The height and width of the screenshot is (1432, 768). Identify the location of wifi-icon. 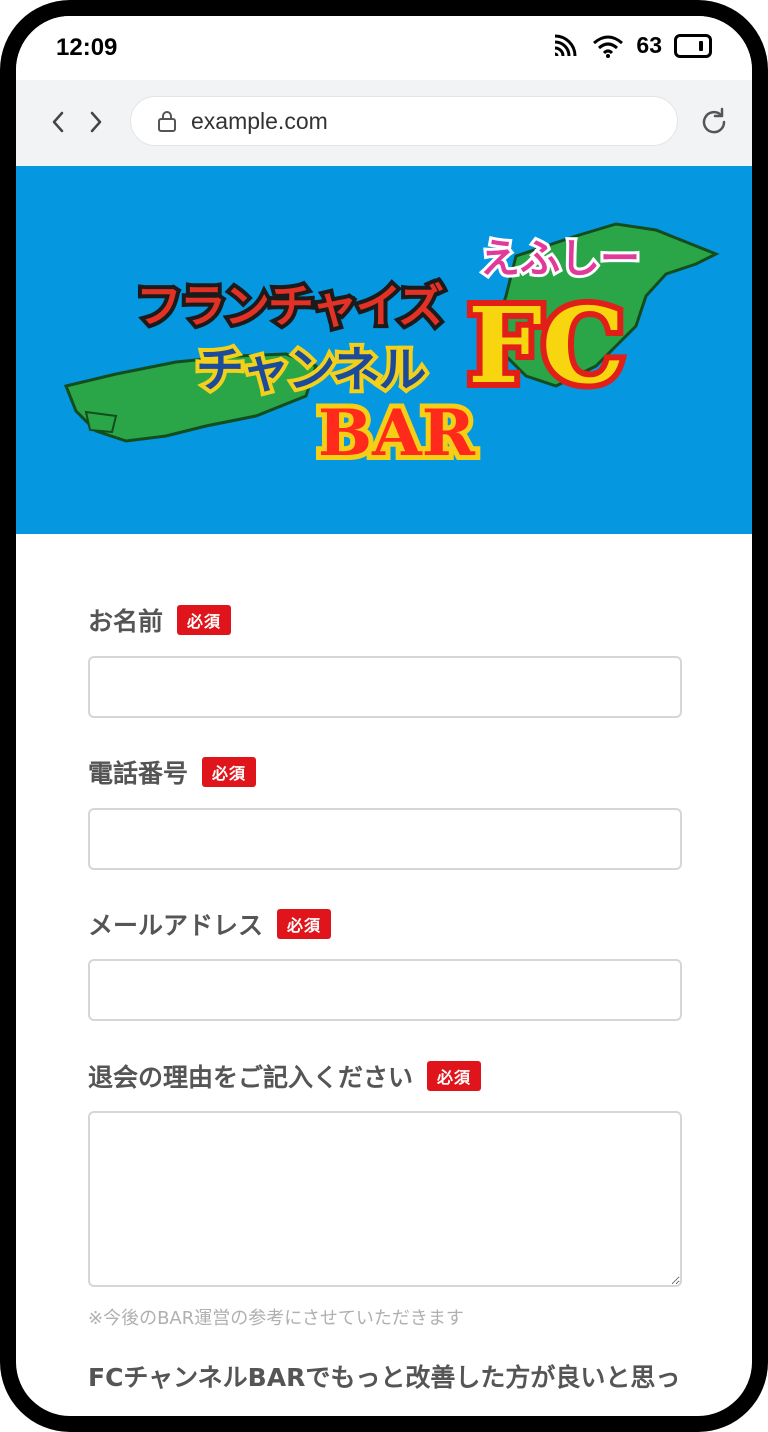
(608, 46).